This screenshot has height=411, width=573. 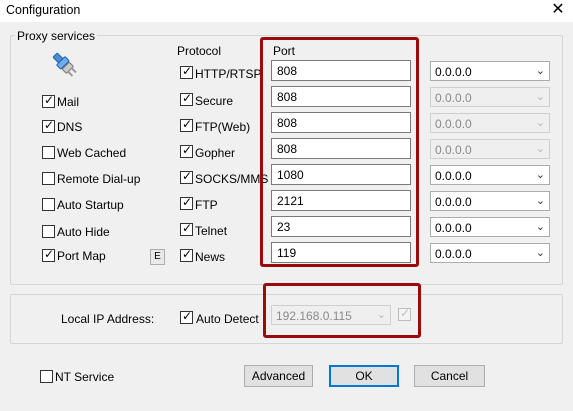 What do you see at coordinates (490, 227) in the screenshot?
I see `ip-telnet-select: 0.0.0.0 ⌄` at bounding box center [490, 227].